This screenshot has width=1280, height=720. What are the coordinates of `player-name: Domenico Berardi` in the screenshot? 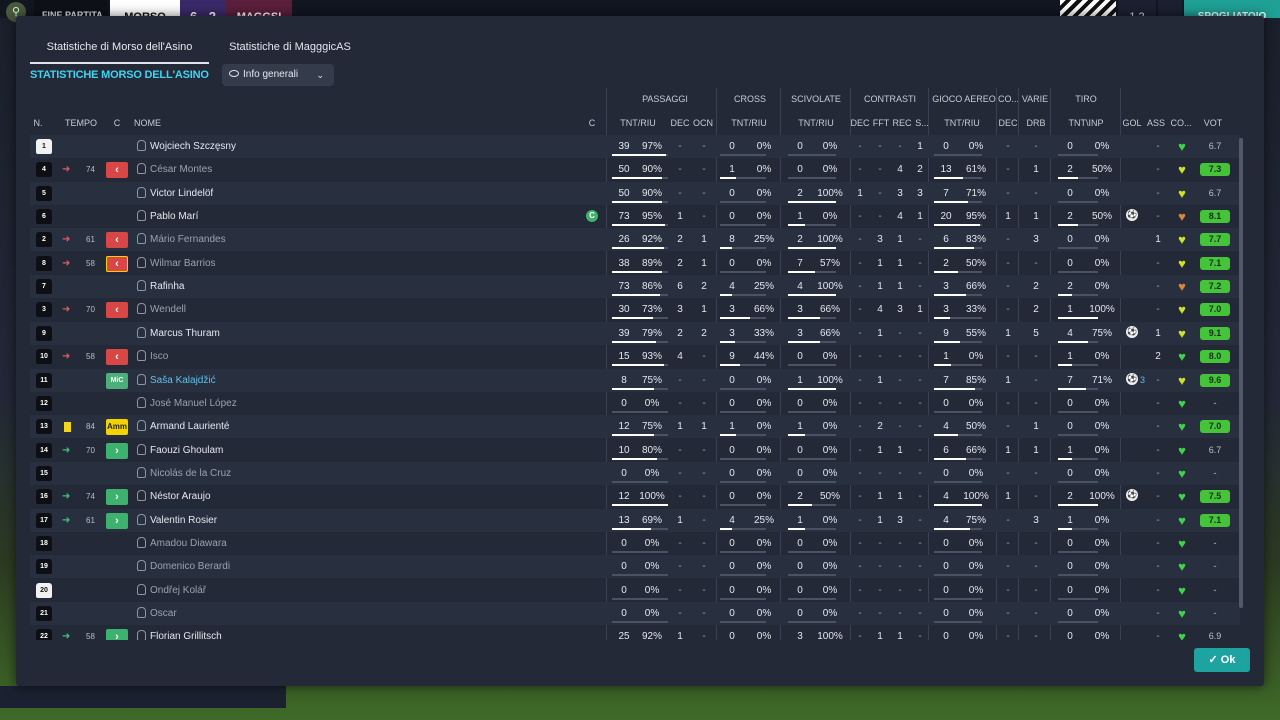 It's located at (190, 566).